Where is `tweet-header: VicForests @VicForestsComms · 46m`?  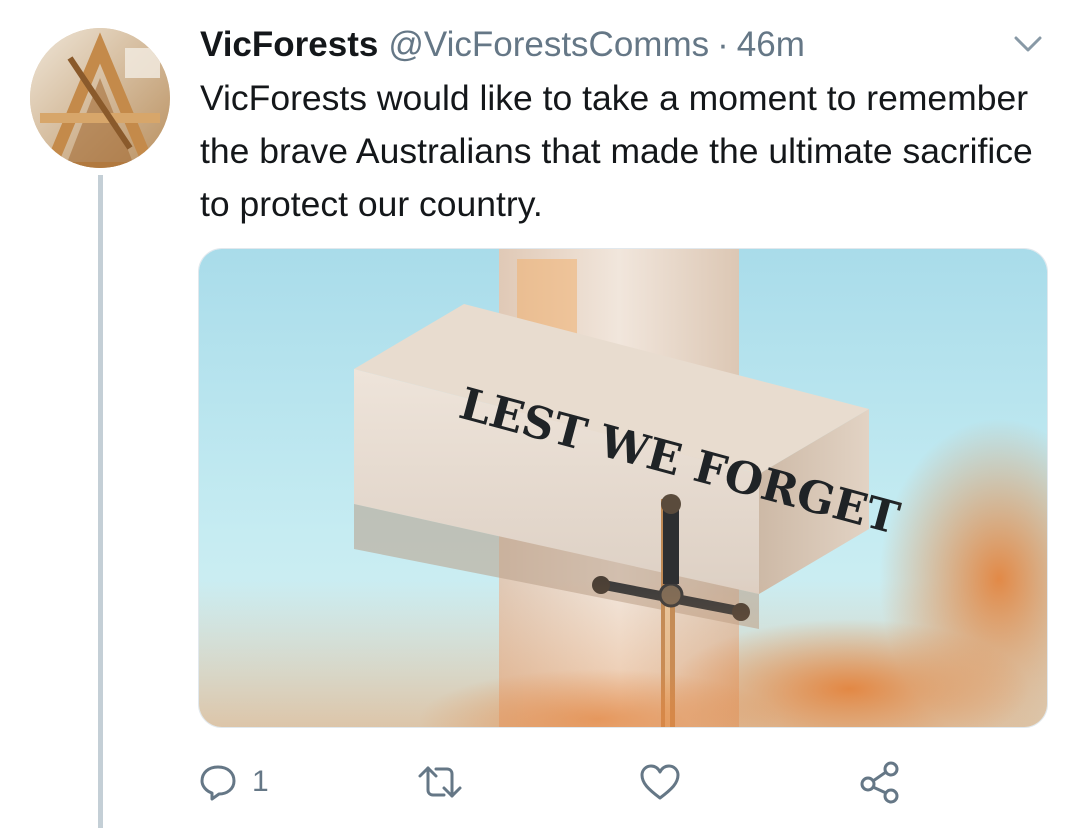
tweet-header: VicForests @VicForestsComms · 46m is located at coordinates (502, 45).